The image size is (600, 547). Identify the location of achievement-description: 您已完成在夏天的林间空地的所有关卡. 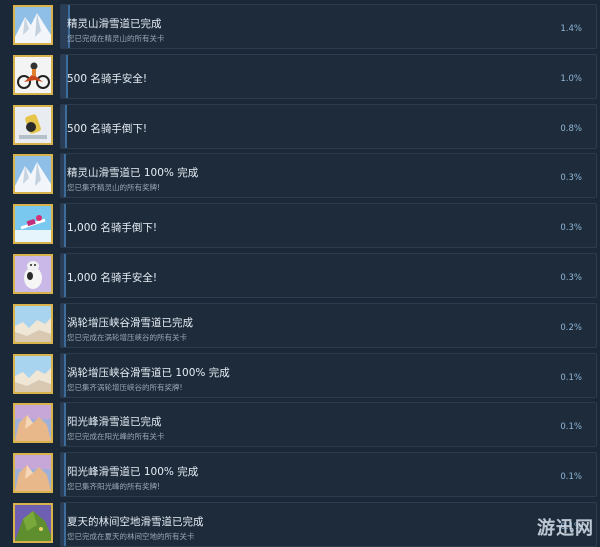
(131, 536).